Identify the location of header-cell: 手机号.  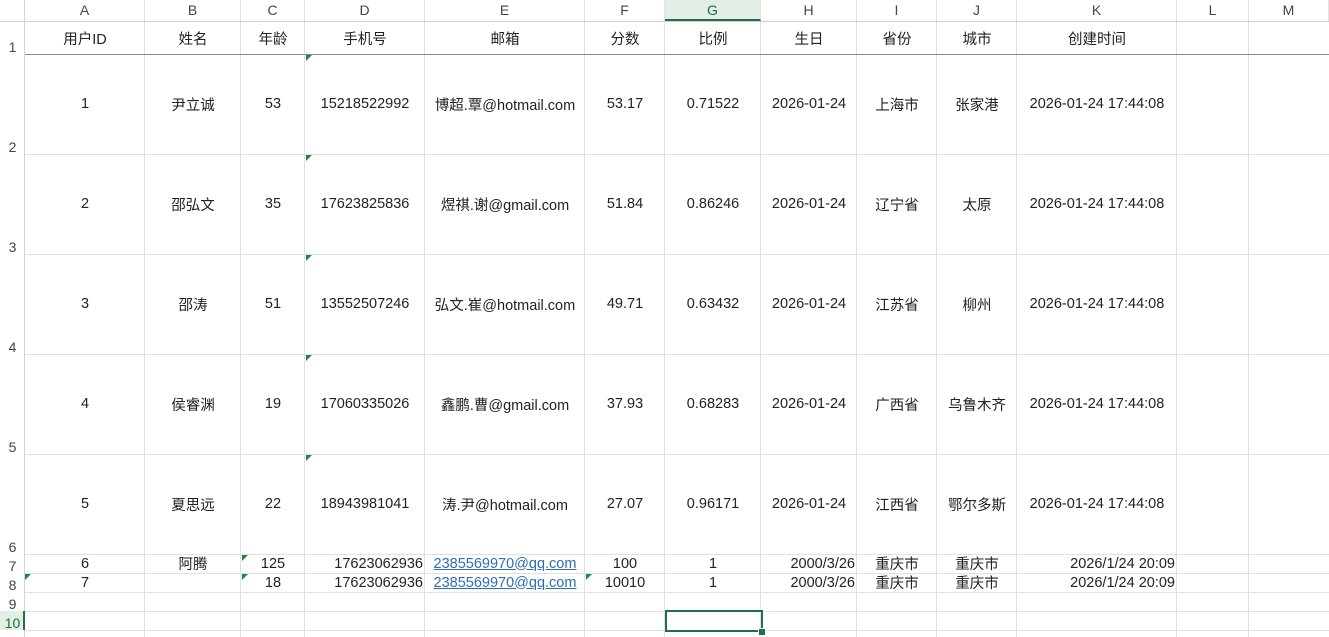
(365, 38).